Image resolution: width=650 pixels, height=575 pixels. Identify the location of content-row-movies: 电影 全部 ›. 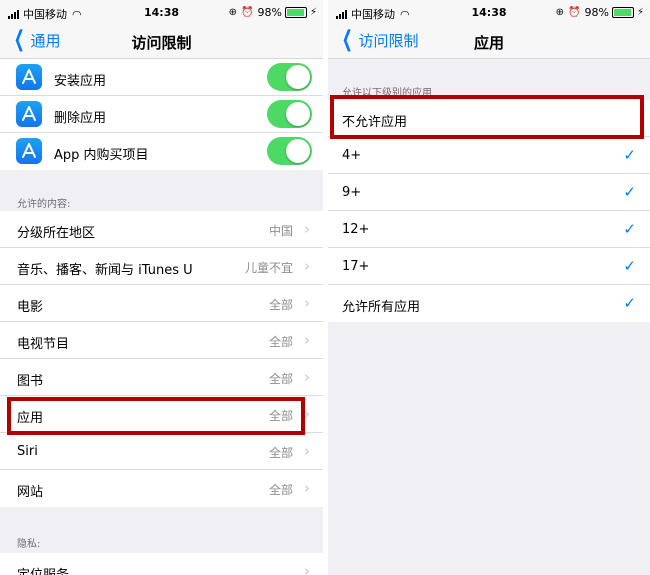
(161, 303).